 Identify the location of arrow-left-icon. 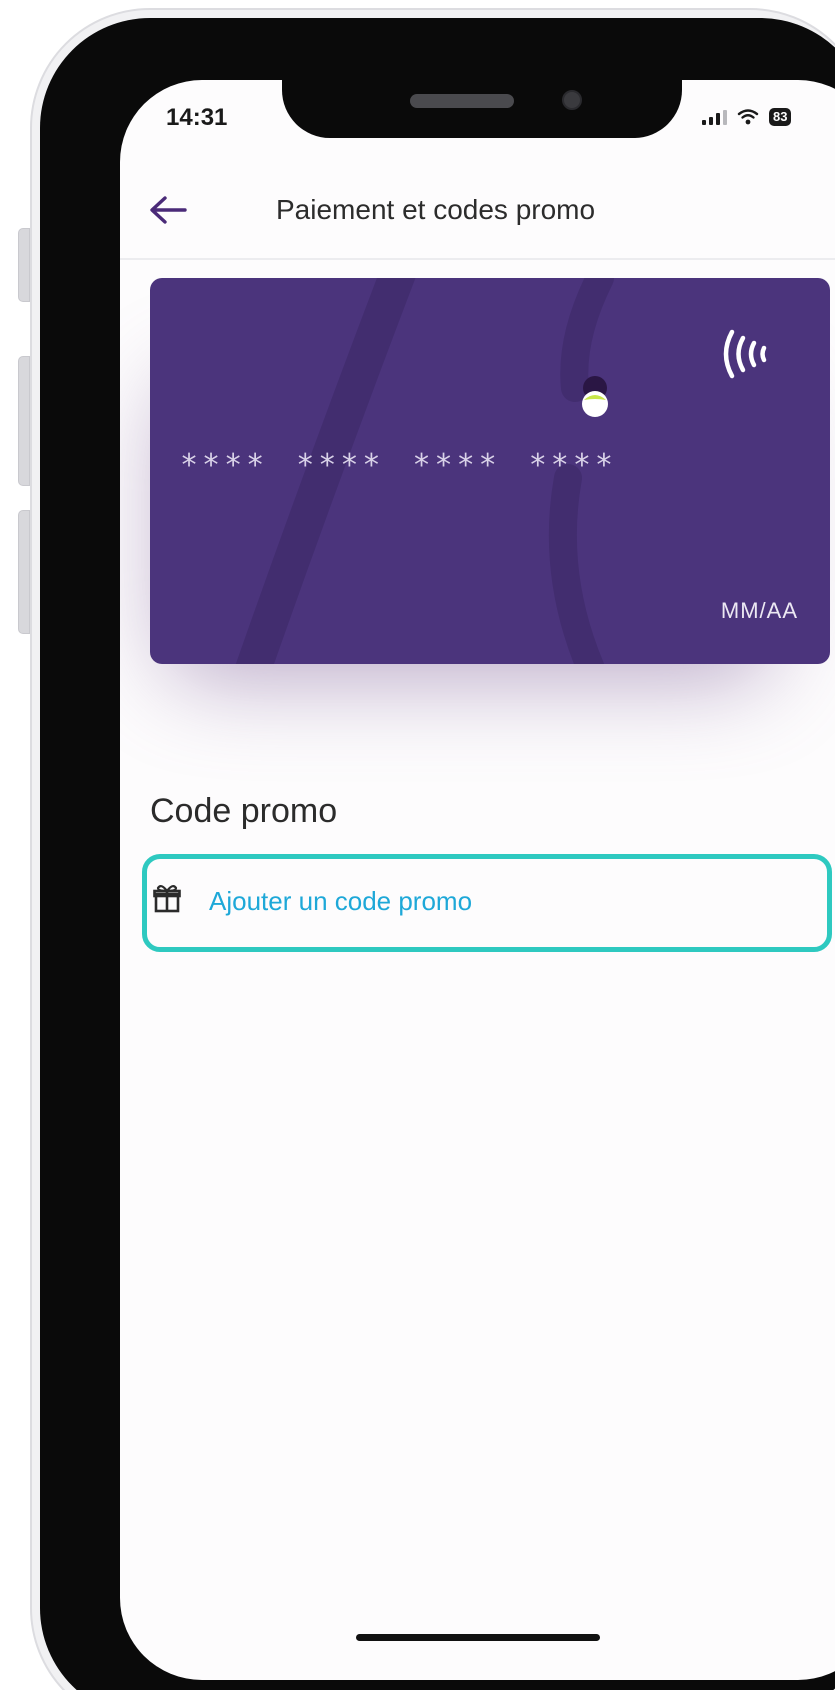
(168, 210).